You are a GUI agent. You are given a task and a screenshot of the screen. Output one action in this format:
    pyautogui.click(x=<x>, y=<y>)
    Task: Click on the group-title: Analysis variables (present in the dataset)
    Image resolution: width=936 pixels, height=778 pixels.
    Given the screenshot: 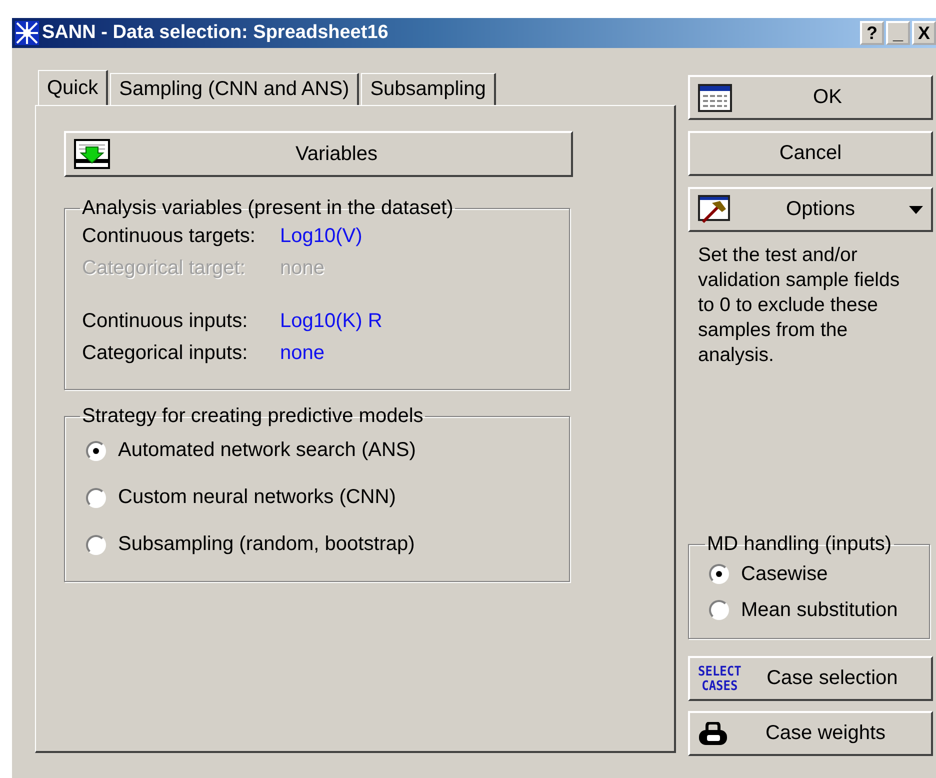 What is the action you would take?
    pyautogui.click(x=267, y=208)
    